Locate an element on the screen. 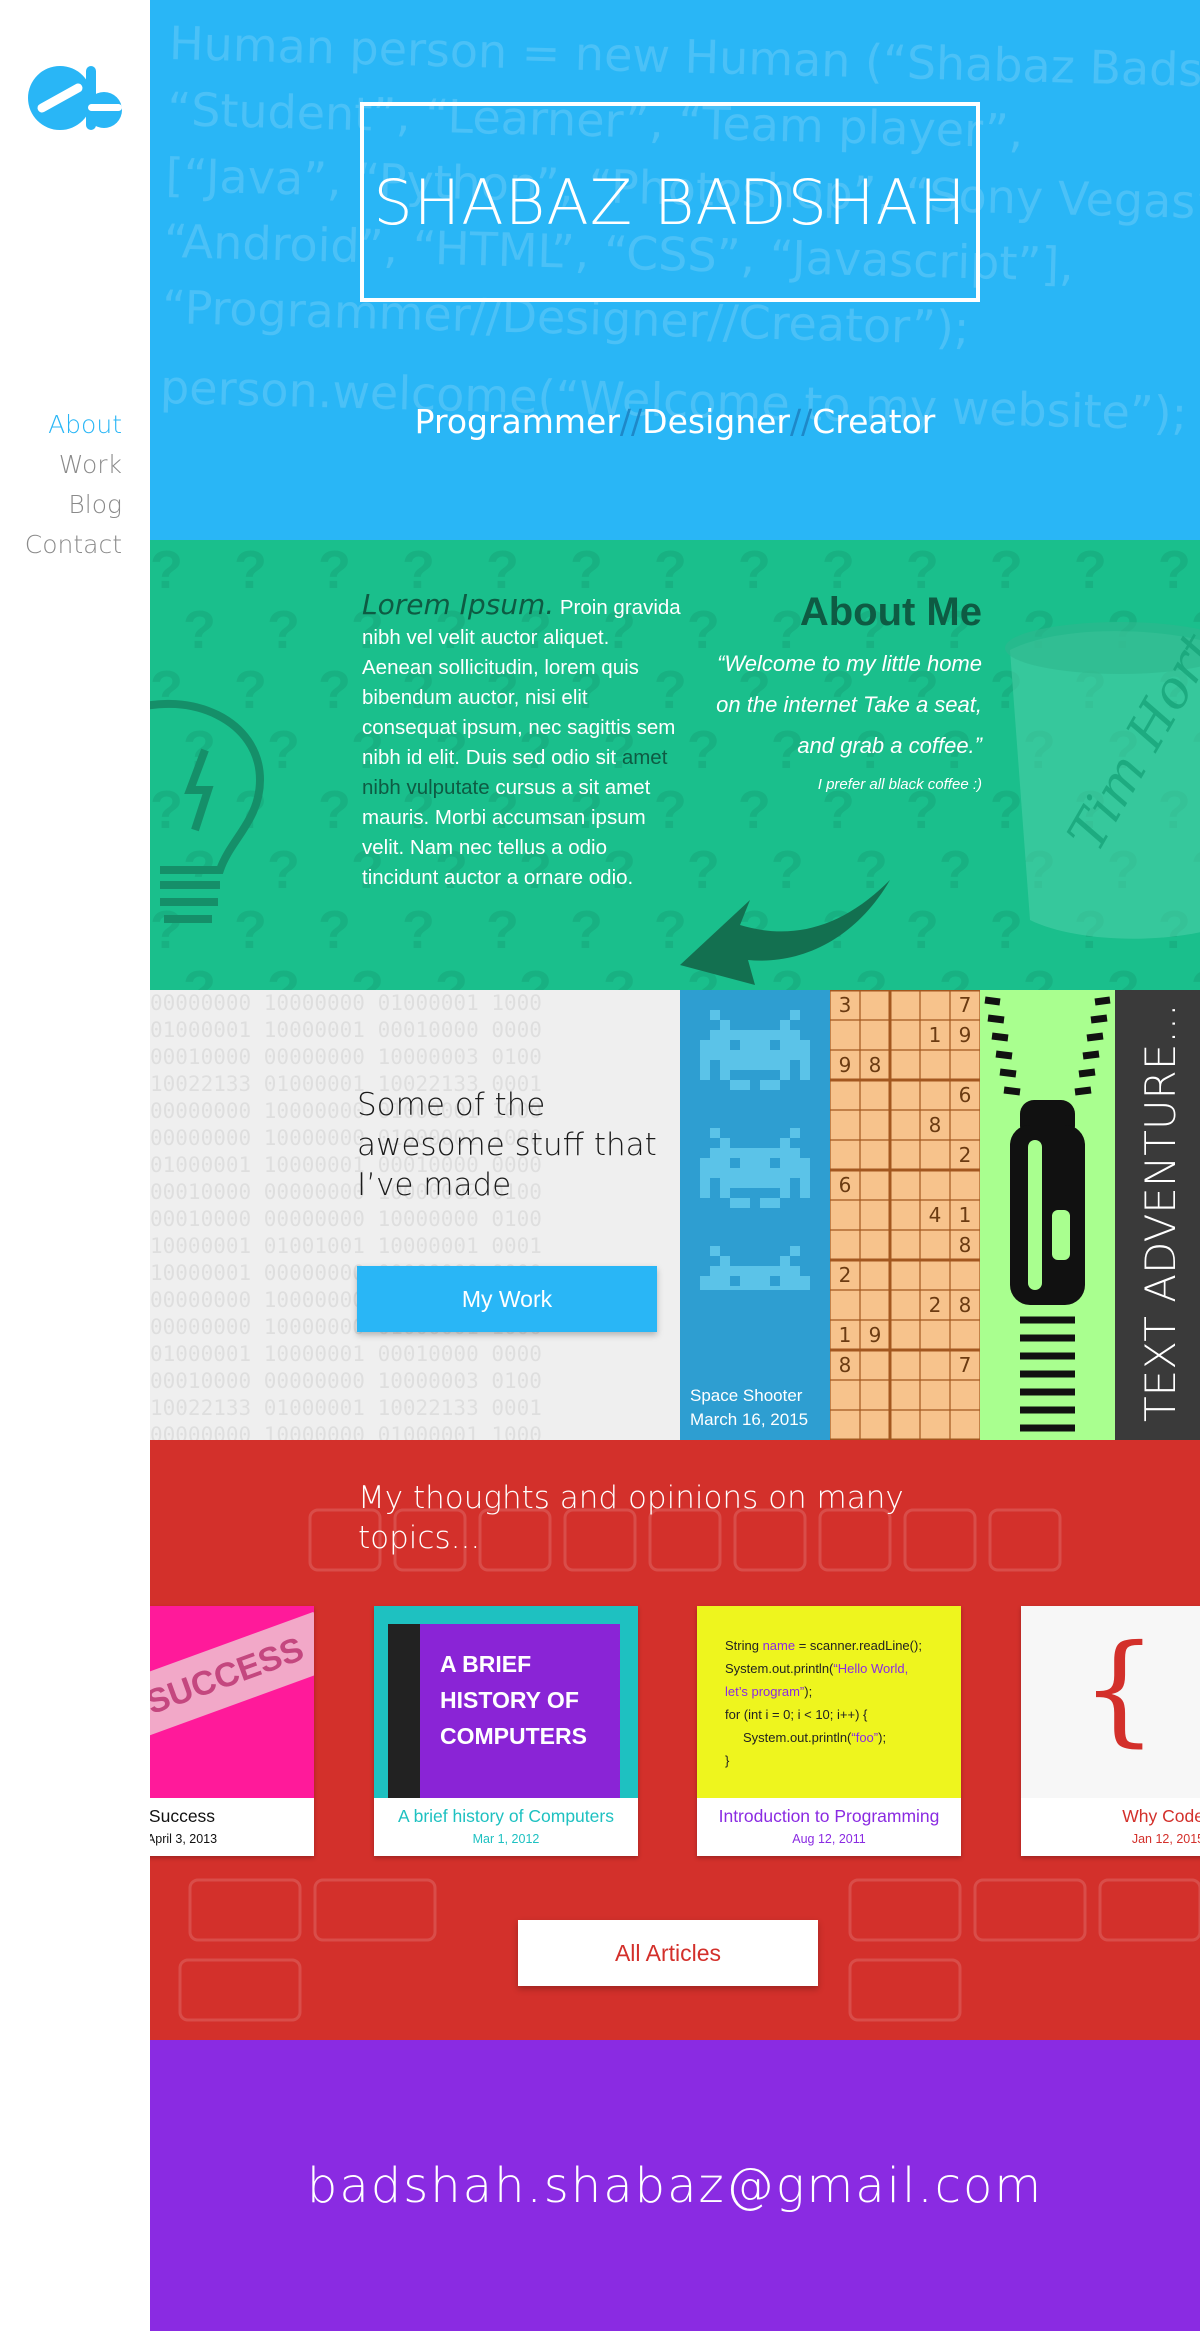  arrow-icon is located at coordinates (785, 932).